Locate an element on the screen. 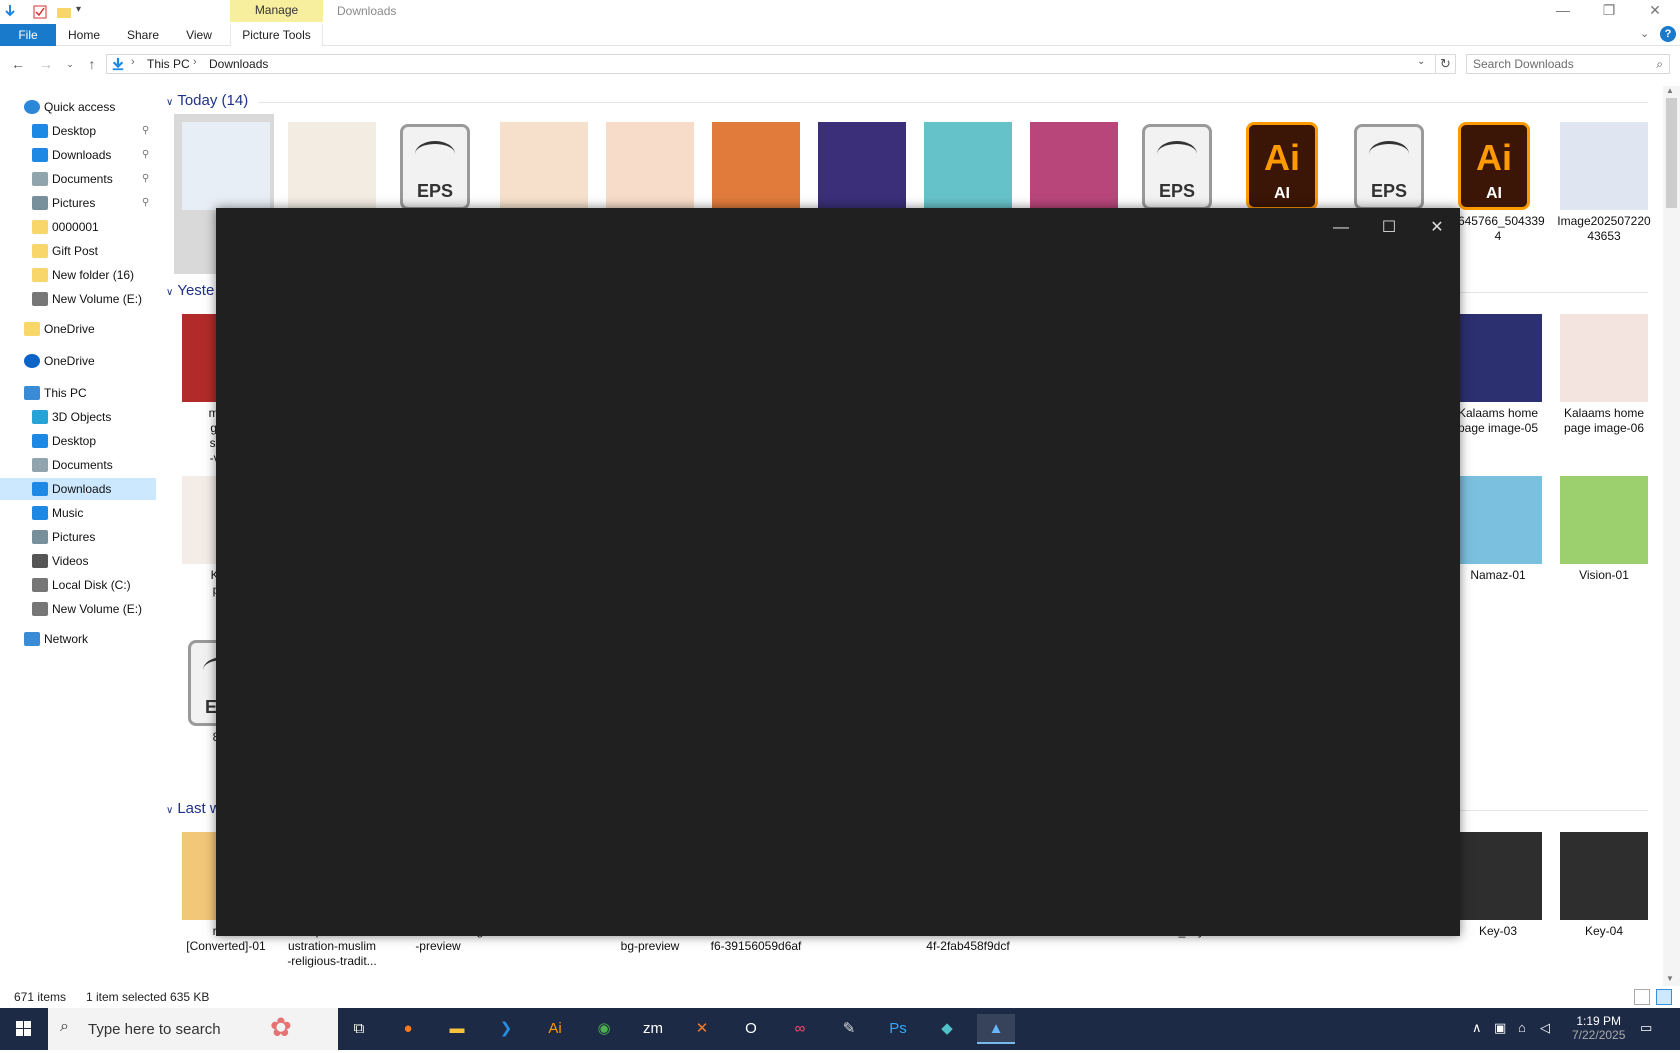 The image size is (1680, 1053). taskbar-app-illustrator: Ai is located at coordinates (555, 1029).